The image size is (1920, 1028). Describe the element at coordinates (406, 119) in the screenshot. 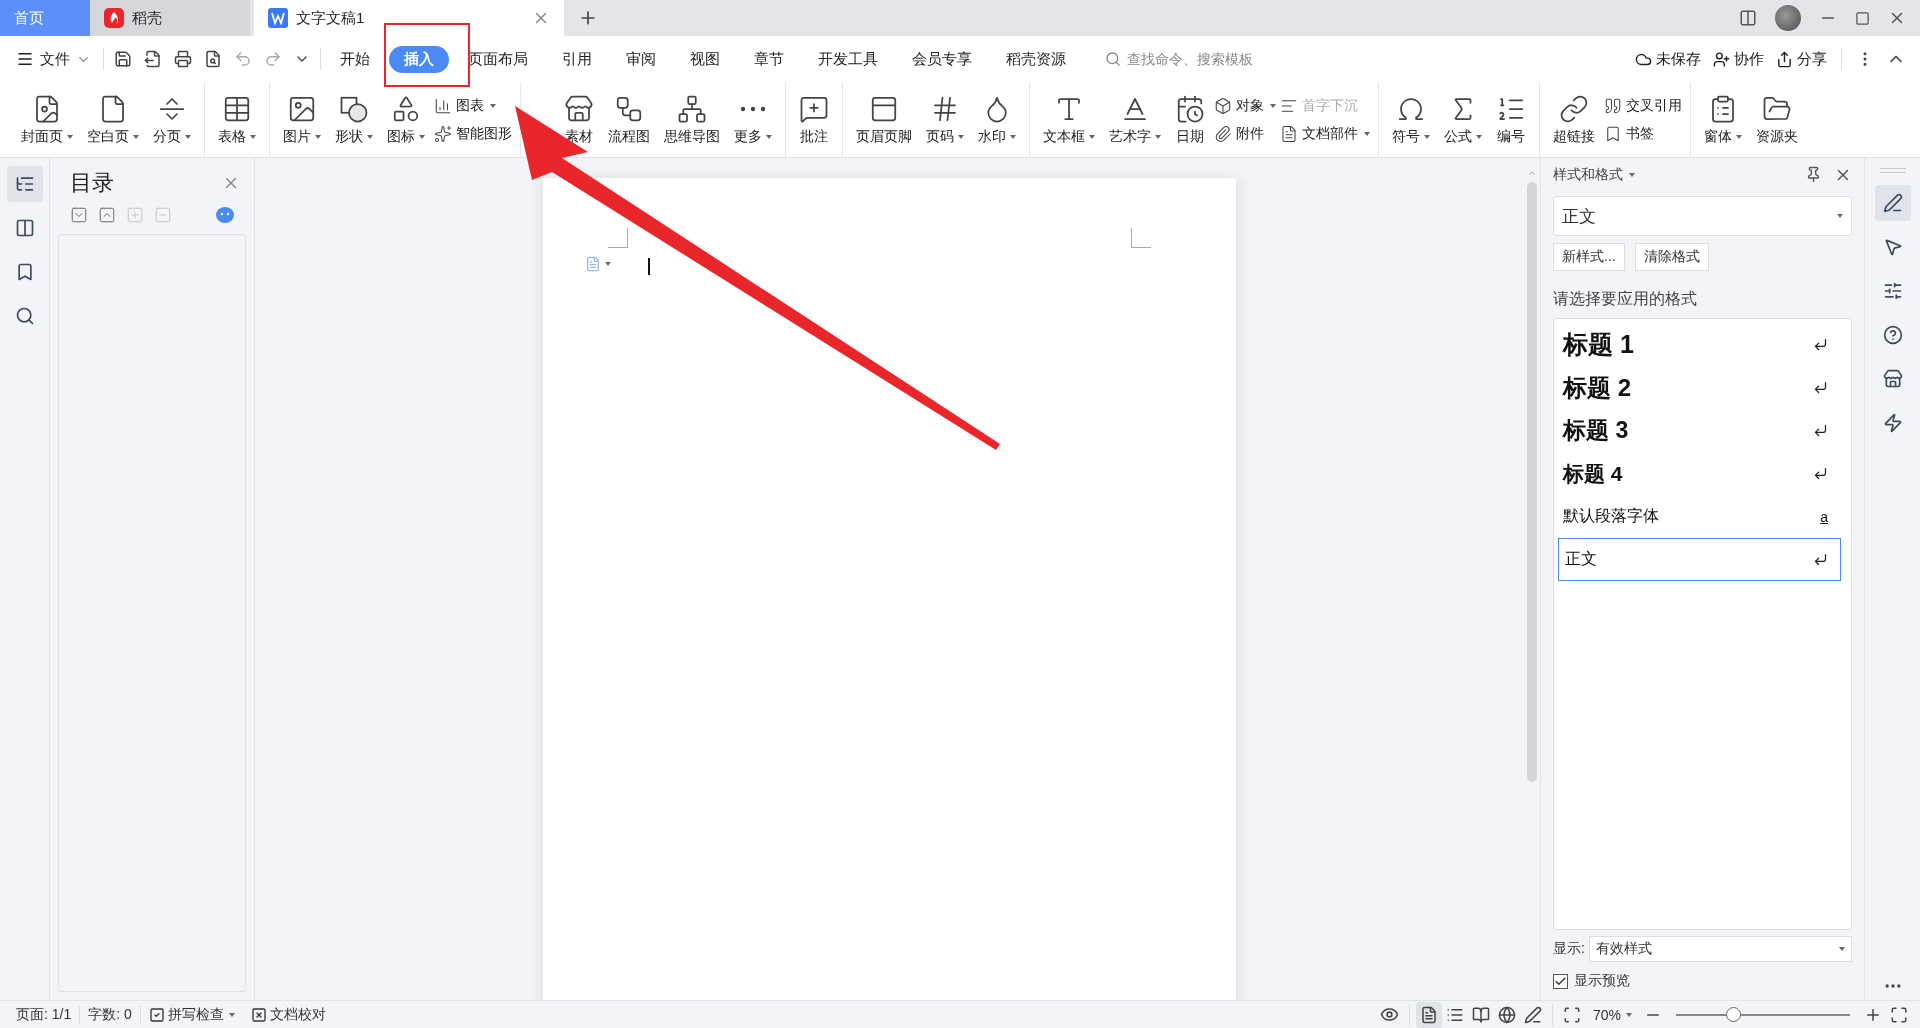

I see `ribbon-button: 图标` at that location.